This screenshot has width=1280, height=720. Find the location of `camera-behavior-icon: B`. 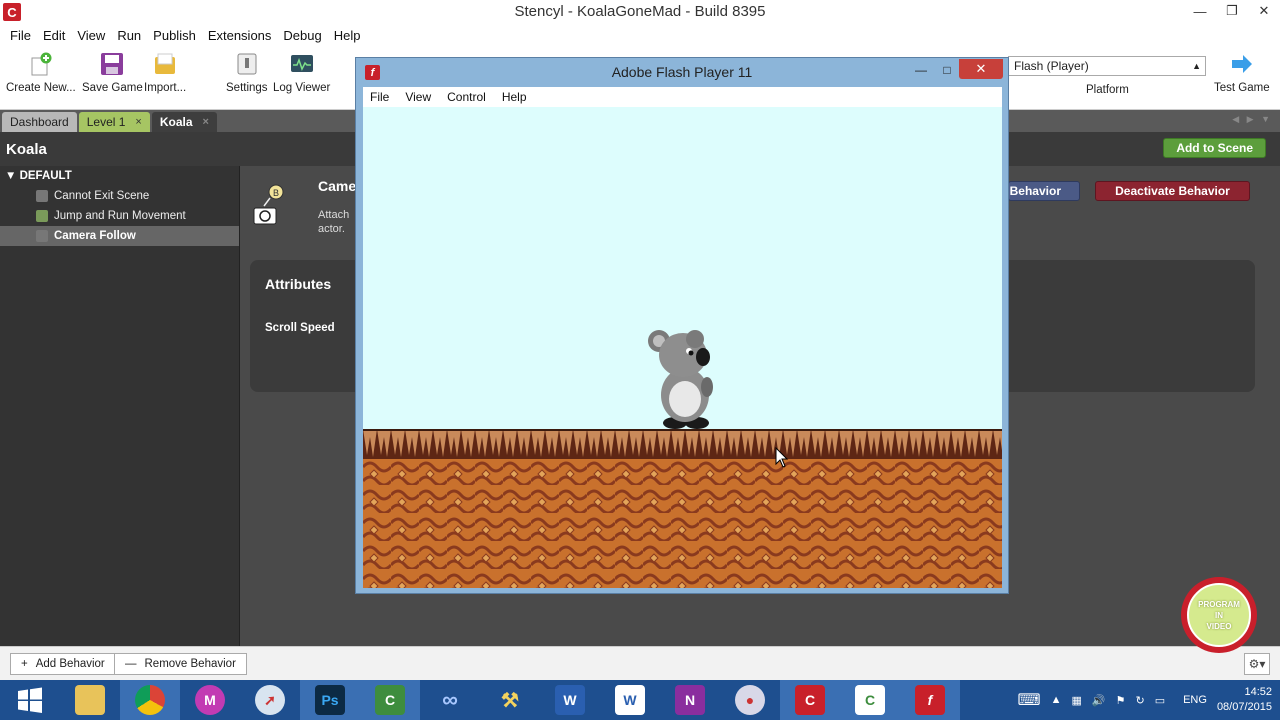

camera-behavior-icon: B is located at coordinates (268, 204).